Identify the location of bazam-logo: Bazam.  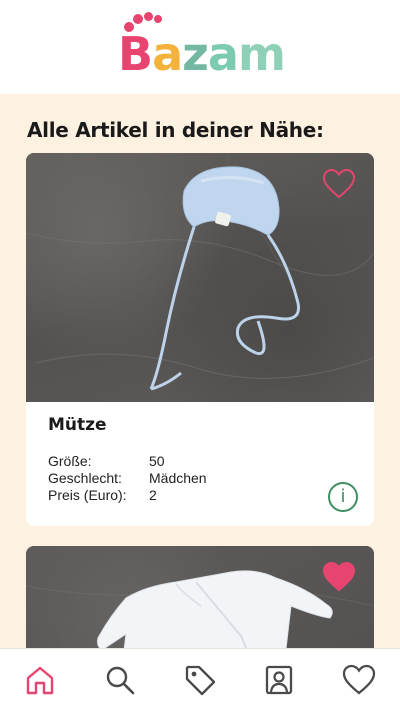
(202, 47).